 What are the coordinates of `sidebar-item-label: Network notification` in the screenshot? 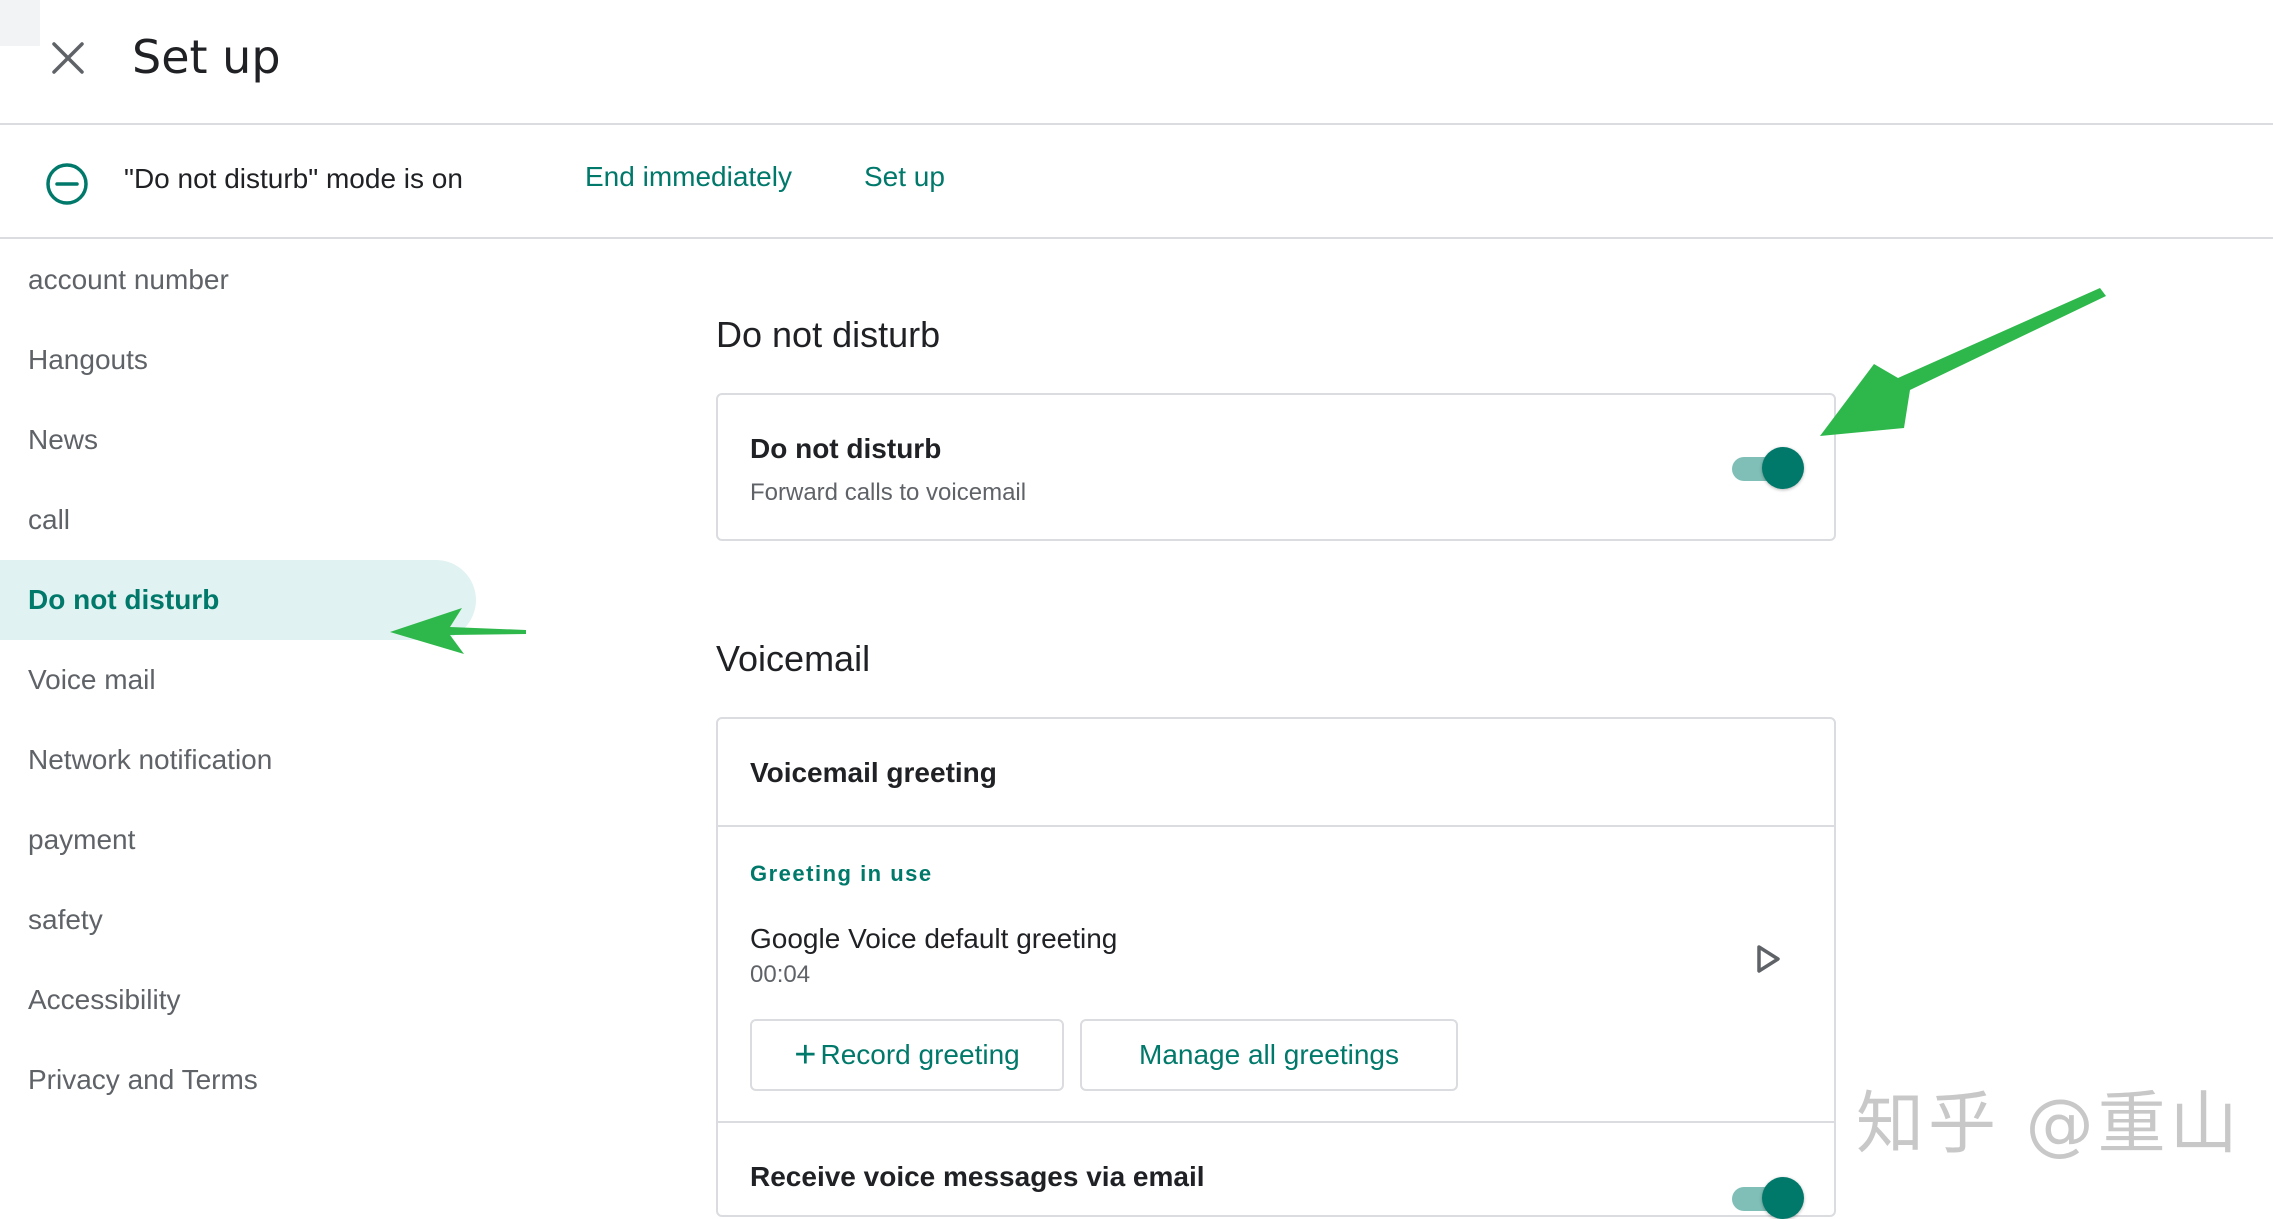 It's located at (150, 759).